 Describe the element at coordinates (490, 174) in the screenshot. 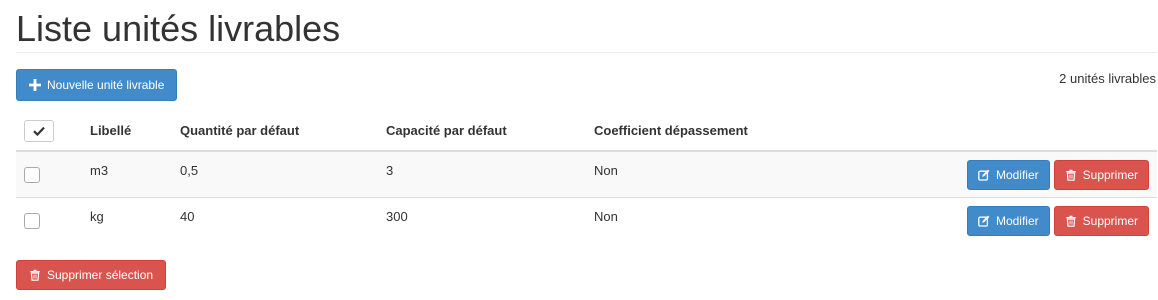

I see `cell-capacite: 3` at that location.